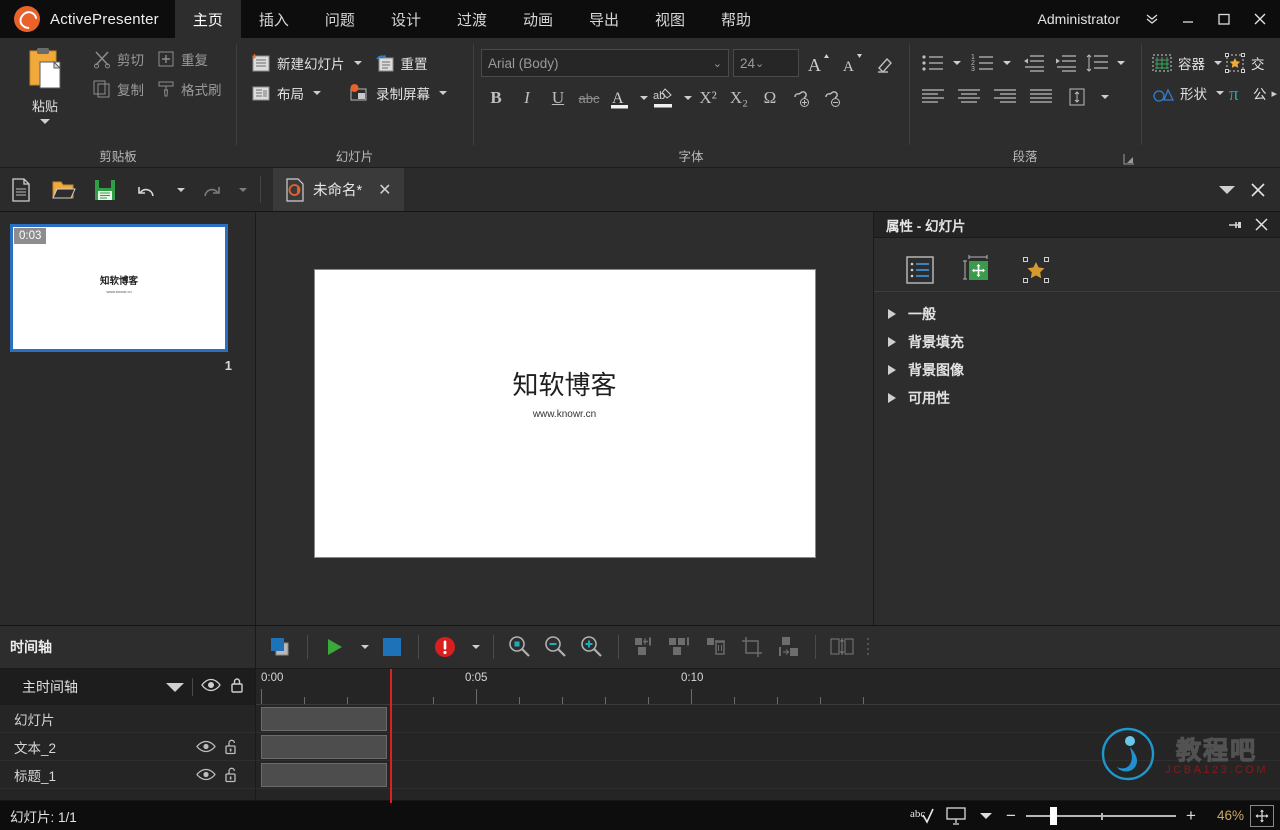  What do you see at coordinates (324, 775) in the screenshot?
I see `timeline-bar-title1` at bounding box center [324, 775].